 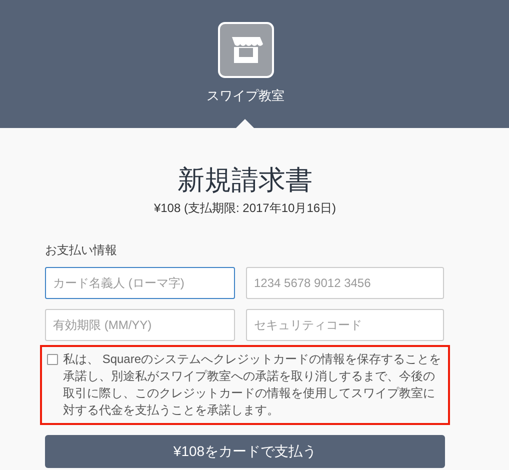 I want to click on invoice-subtitle: ¥108 (支払期限: 2017年10月16日), so click(x=245, y=208).